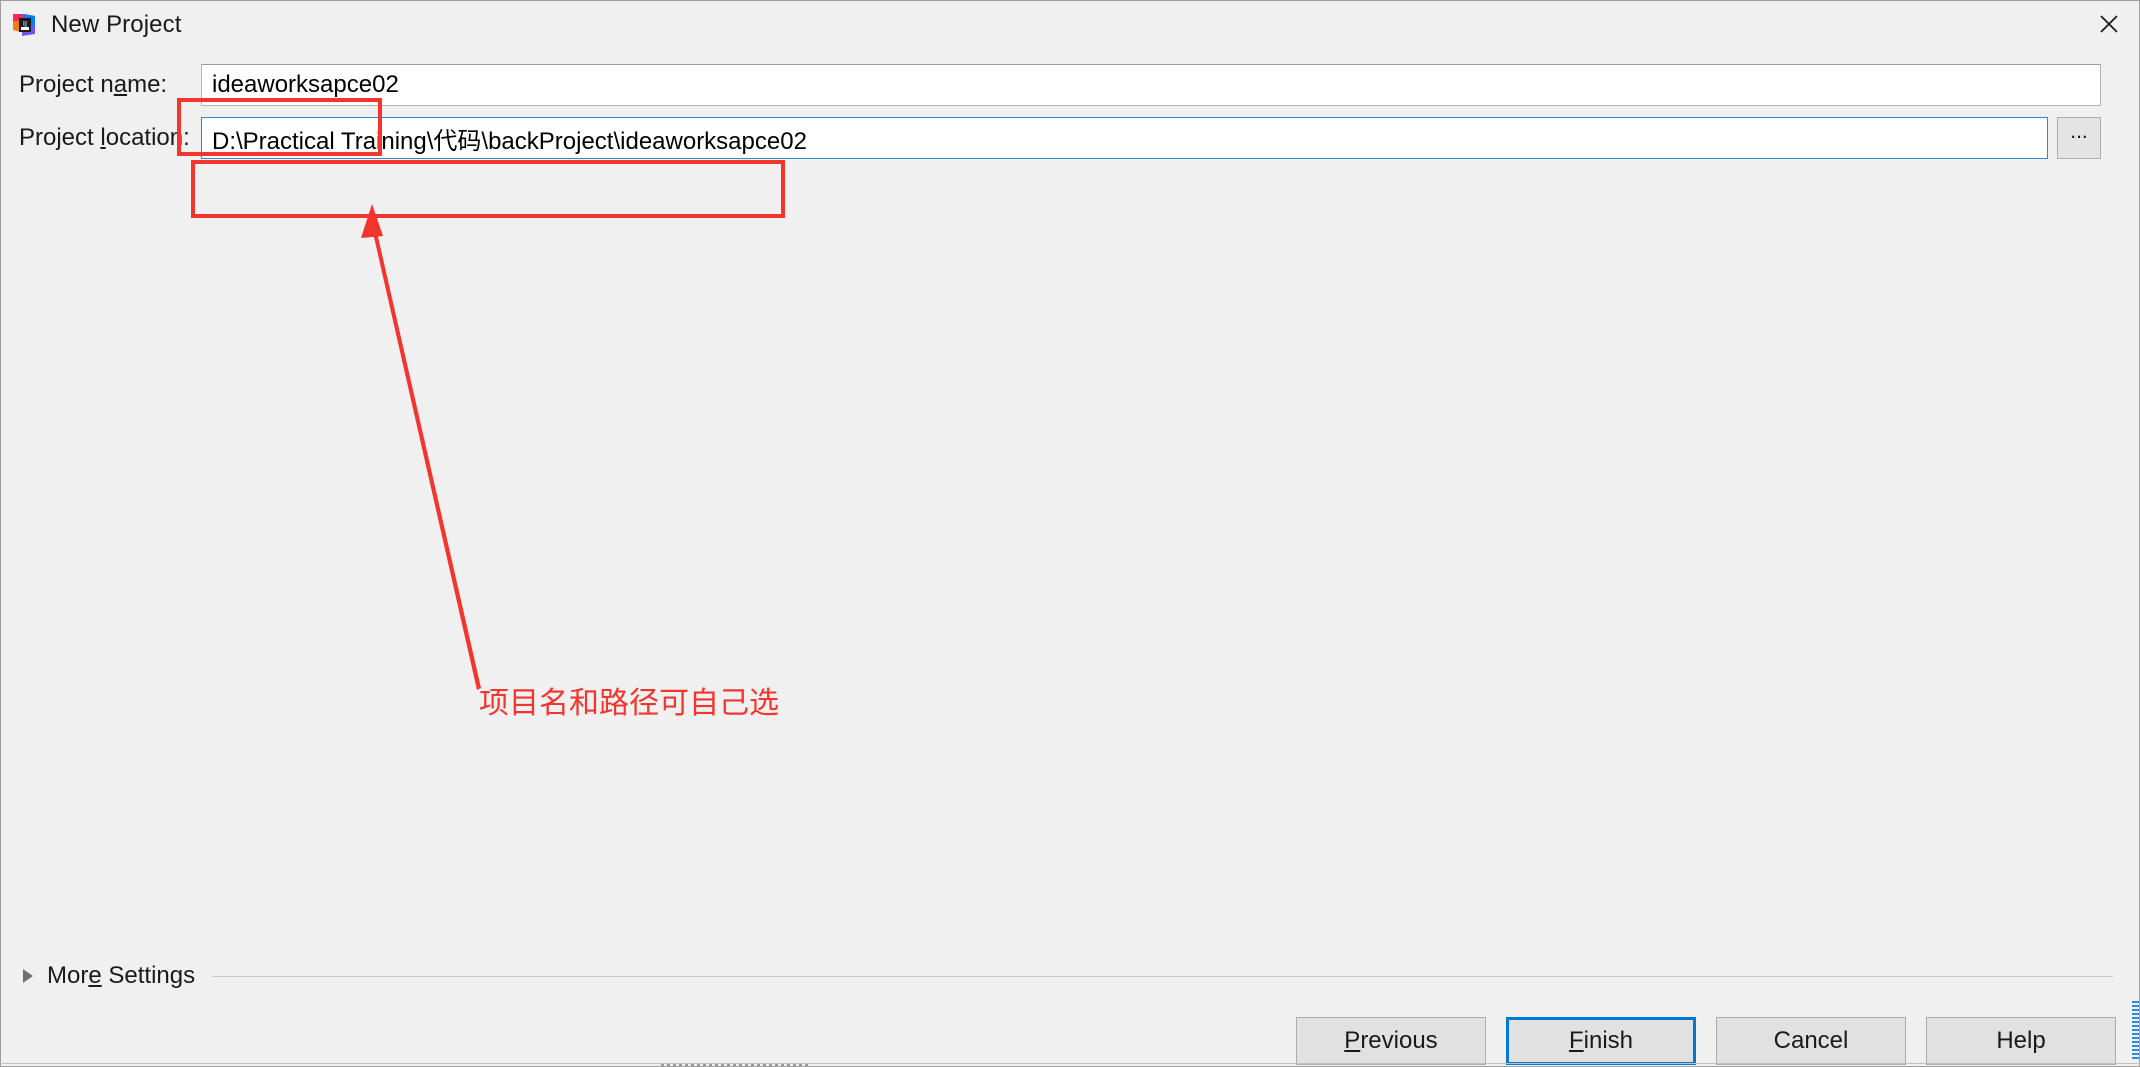 Image resolution: width=2140 pixels, height=1067 pixels. I want to click on intellij-idea-icon: IJ, so click(24, 25).